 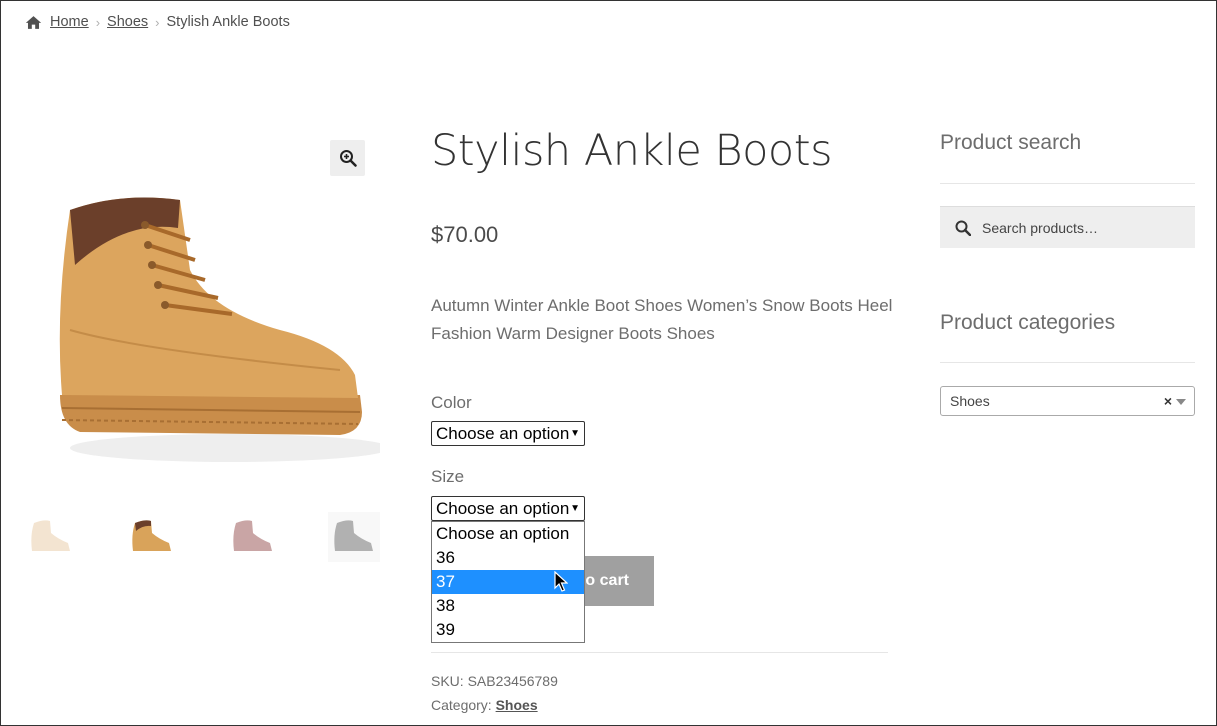 I want to click on product-search-title: Product search, so click(x=1011, y=142).